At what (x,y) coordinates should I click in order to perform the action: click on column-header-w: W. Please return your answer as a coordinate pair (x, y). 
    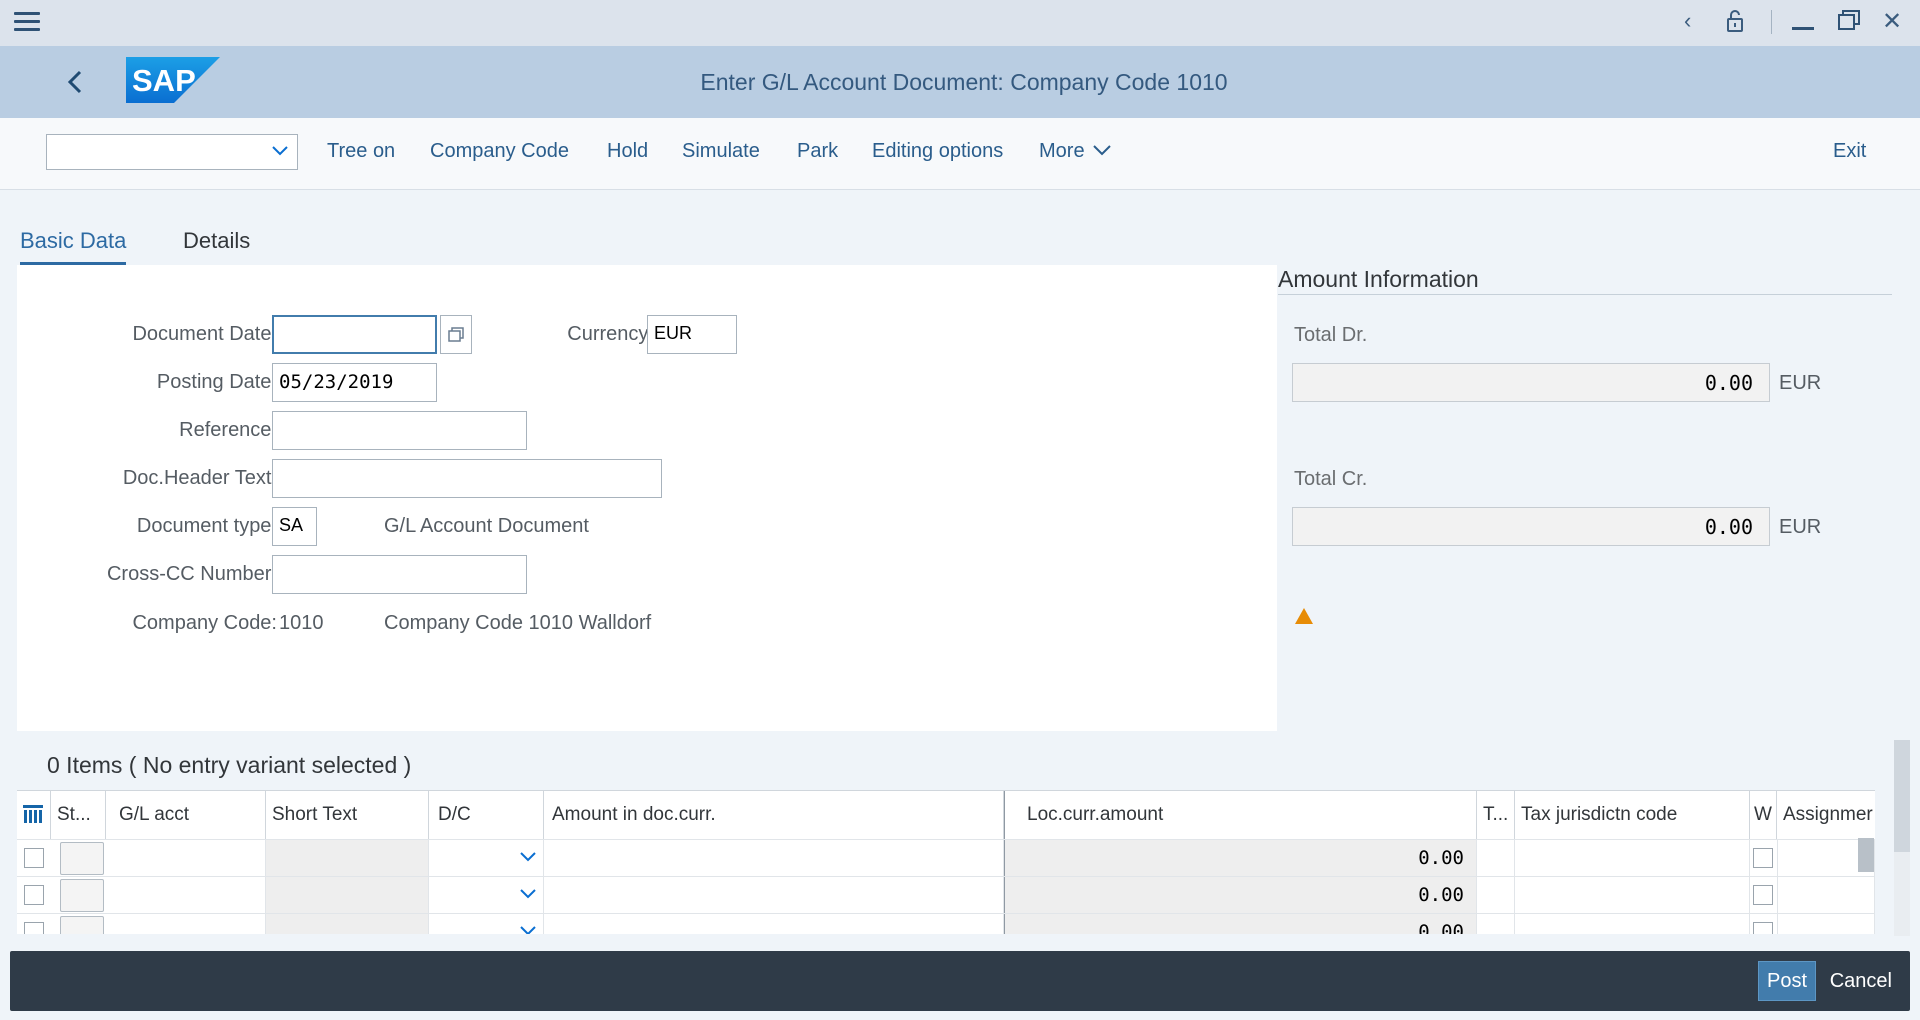
    Looking at the image, I should click on (1763, 815).